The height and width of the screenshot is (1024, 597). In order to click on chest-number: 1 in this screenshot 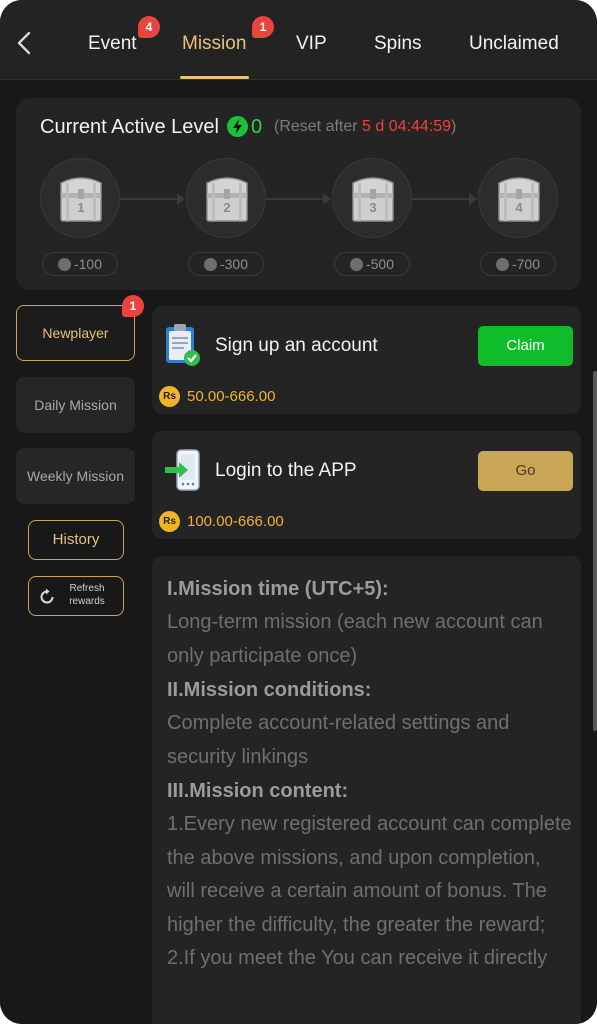, I will do `click(81, 207)`.